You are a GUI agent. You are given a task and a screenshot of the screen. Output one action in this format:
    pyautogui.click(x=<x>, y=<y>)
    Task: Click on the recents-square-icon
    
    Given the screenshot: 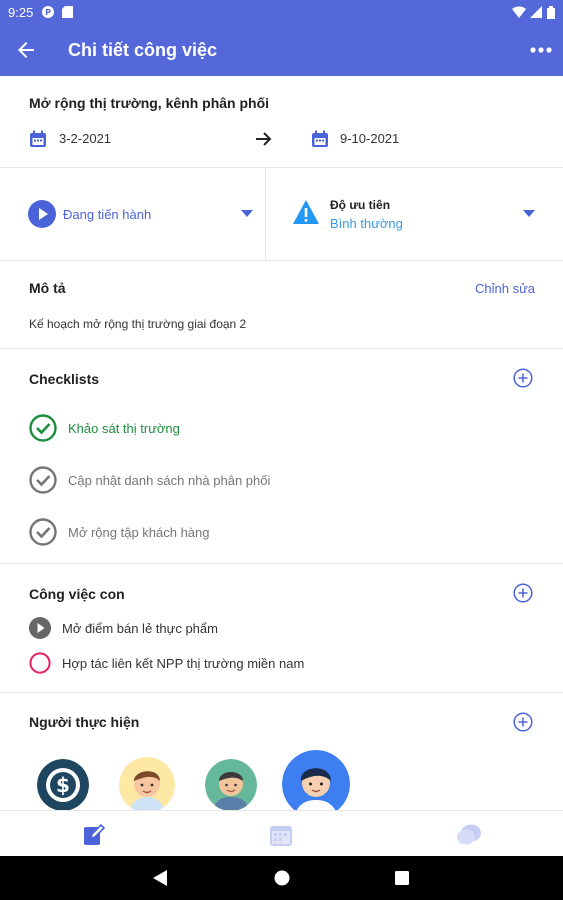 What is the action you would take?
    pyautogui.click(x=402, y=878)
    